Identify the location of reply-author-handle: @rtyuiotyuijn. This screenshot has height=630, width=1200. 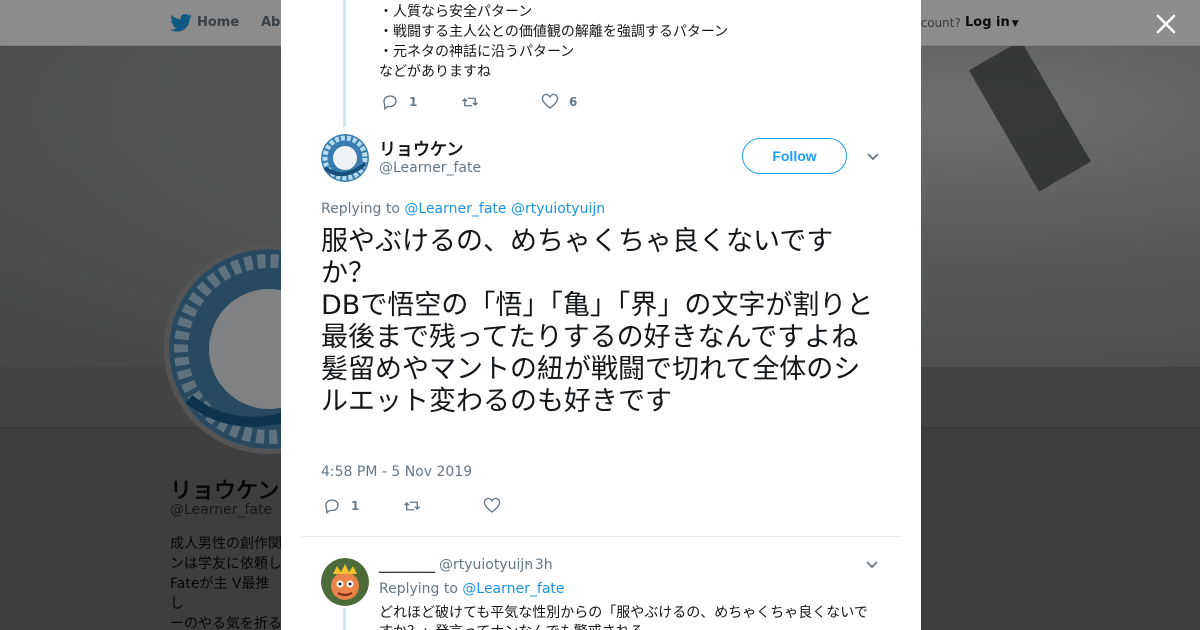
(486, 565).